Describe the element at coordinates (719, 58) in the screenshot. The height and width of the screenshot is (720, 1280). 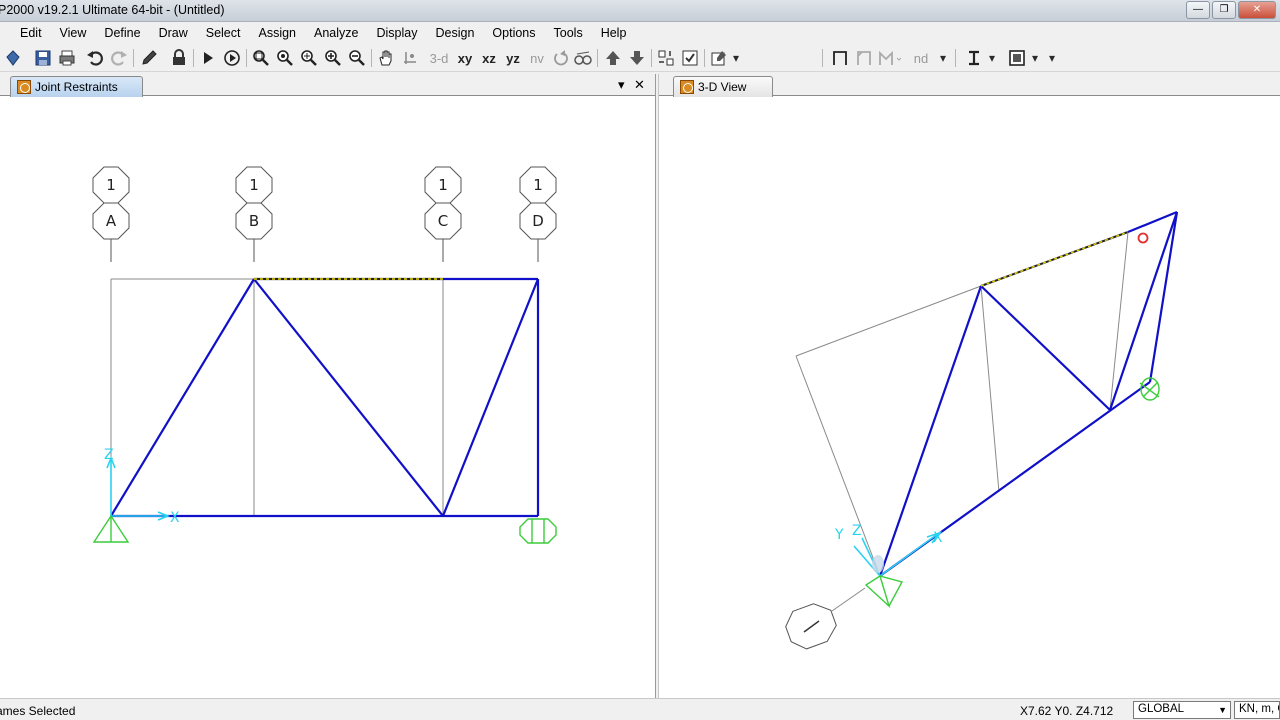
I see `display-options-icon` at that location.